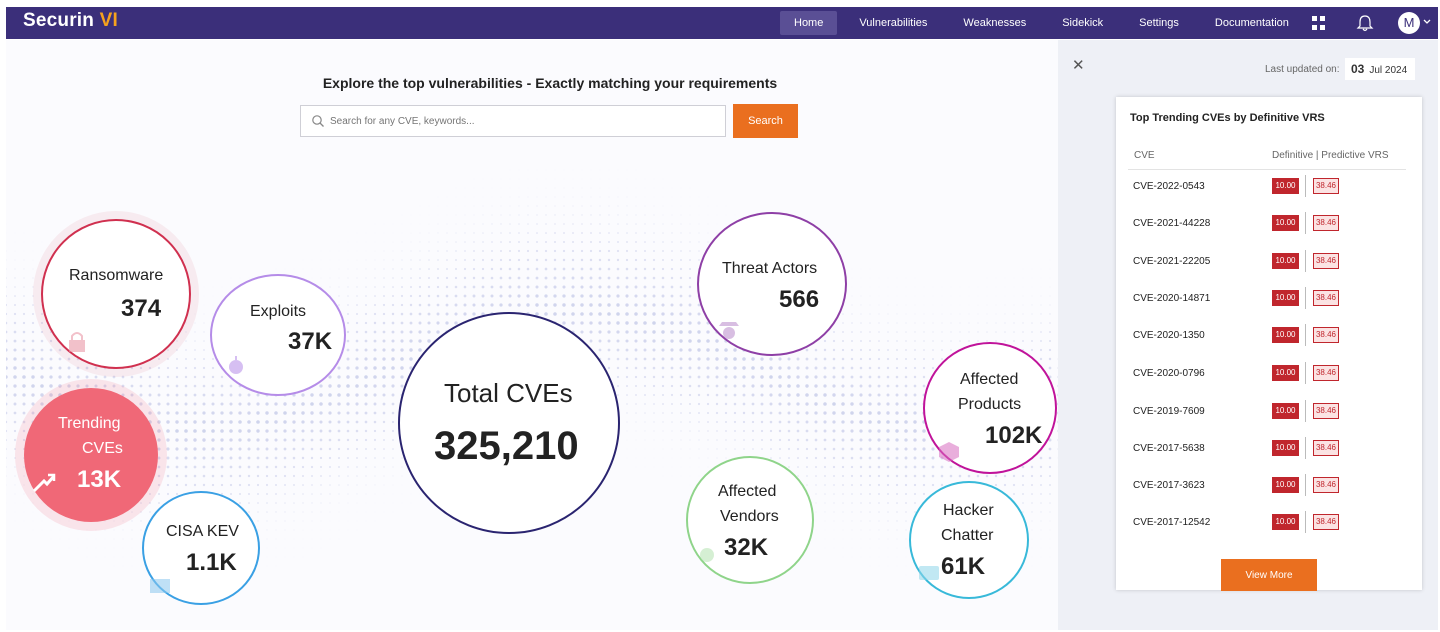  Describe the element at coordinates (116, 294) in the screenshot. I see `ransomware-bubble: Ransomware 374` at that location.